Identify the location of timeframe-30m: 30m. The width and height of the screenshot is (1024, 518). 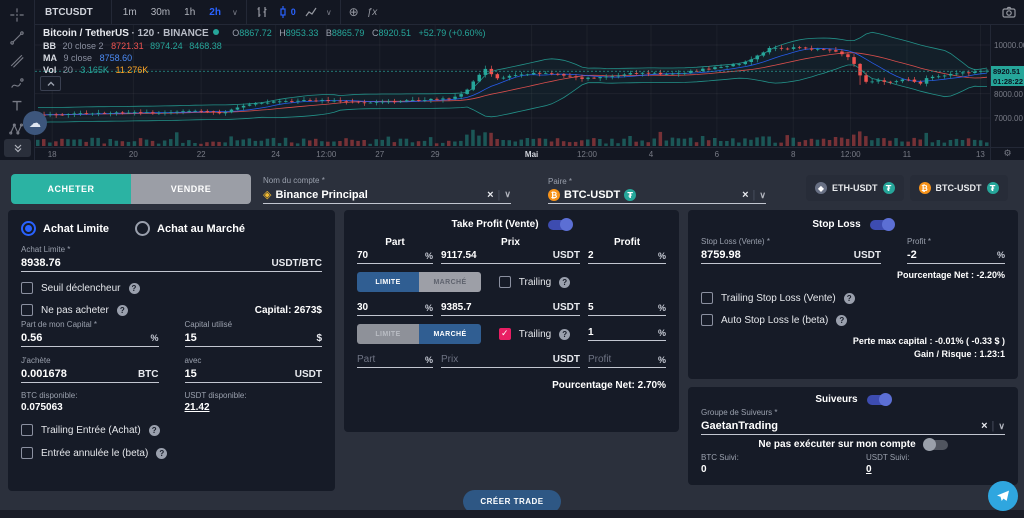
(160, 12).